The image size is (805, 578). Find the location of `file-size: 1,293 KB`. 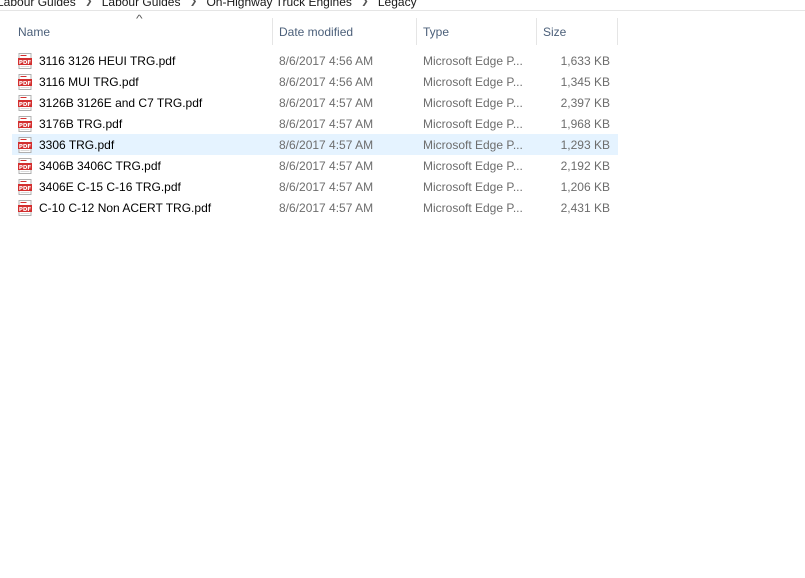

file-size: 1,293 KB is located at coordinates (585, 144).